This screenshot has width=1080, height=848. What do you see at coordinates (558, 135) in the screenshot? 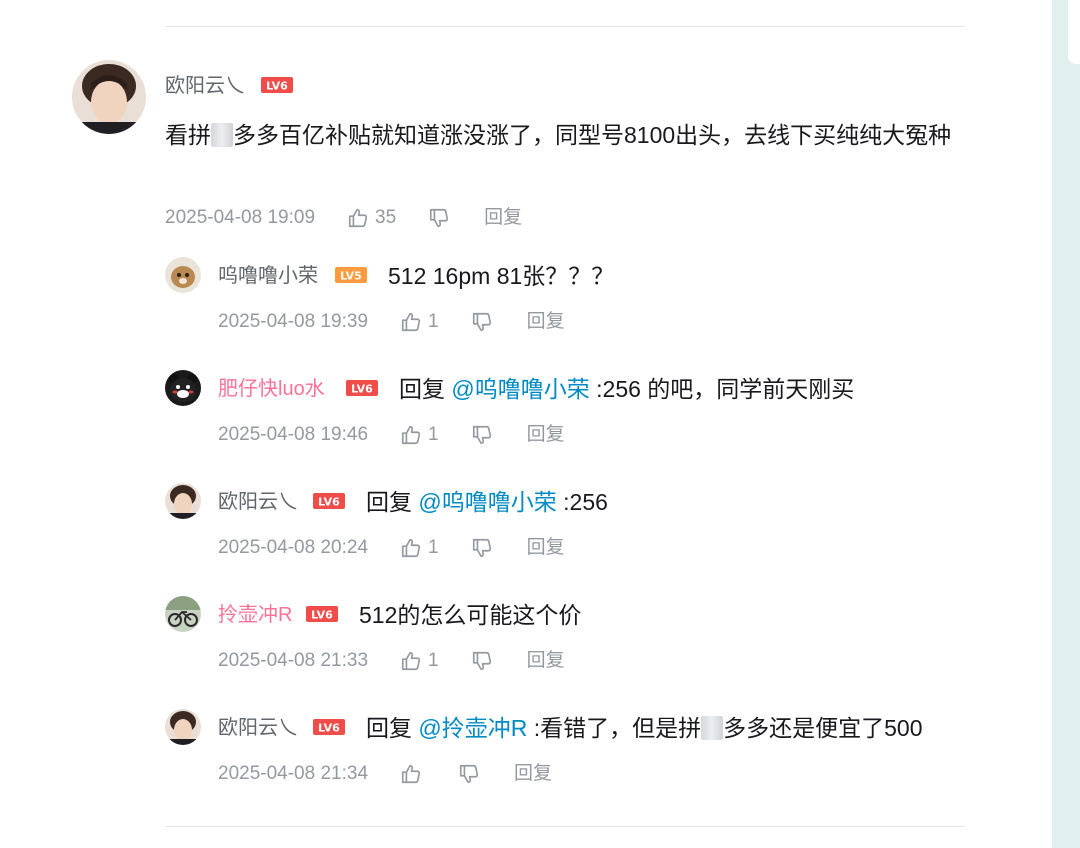
I see `main-comment-text: 看拼 多多百亿补贴就知道涨没涨了，同型号8100出头，去线下买纯纯大冤种` at bounding box center [558, 135].